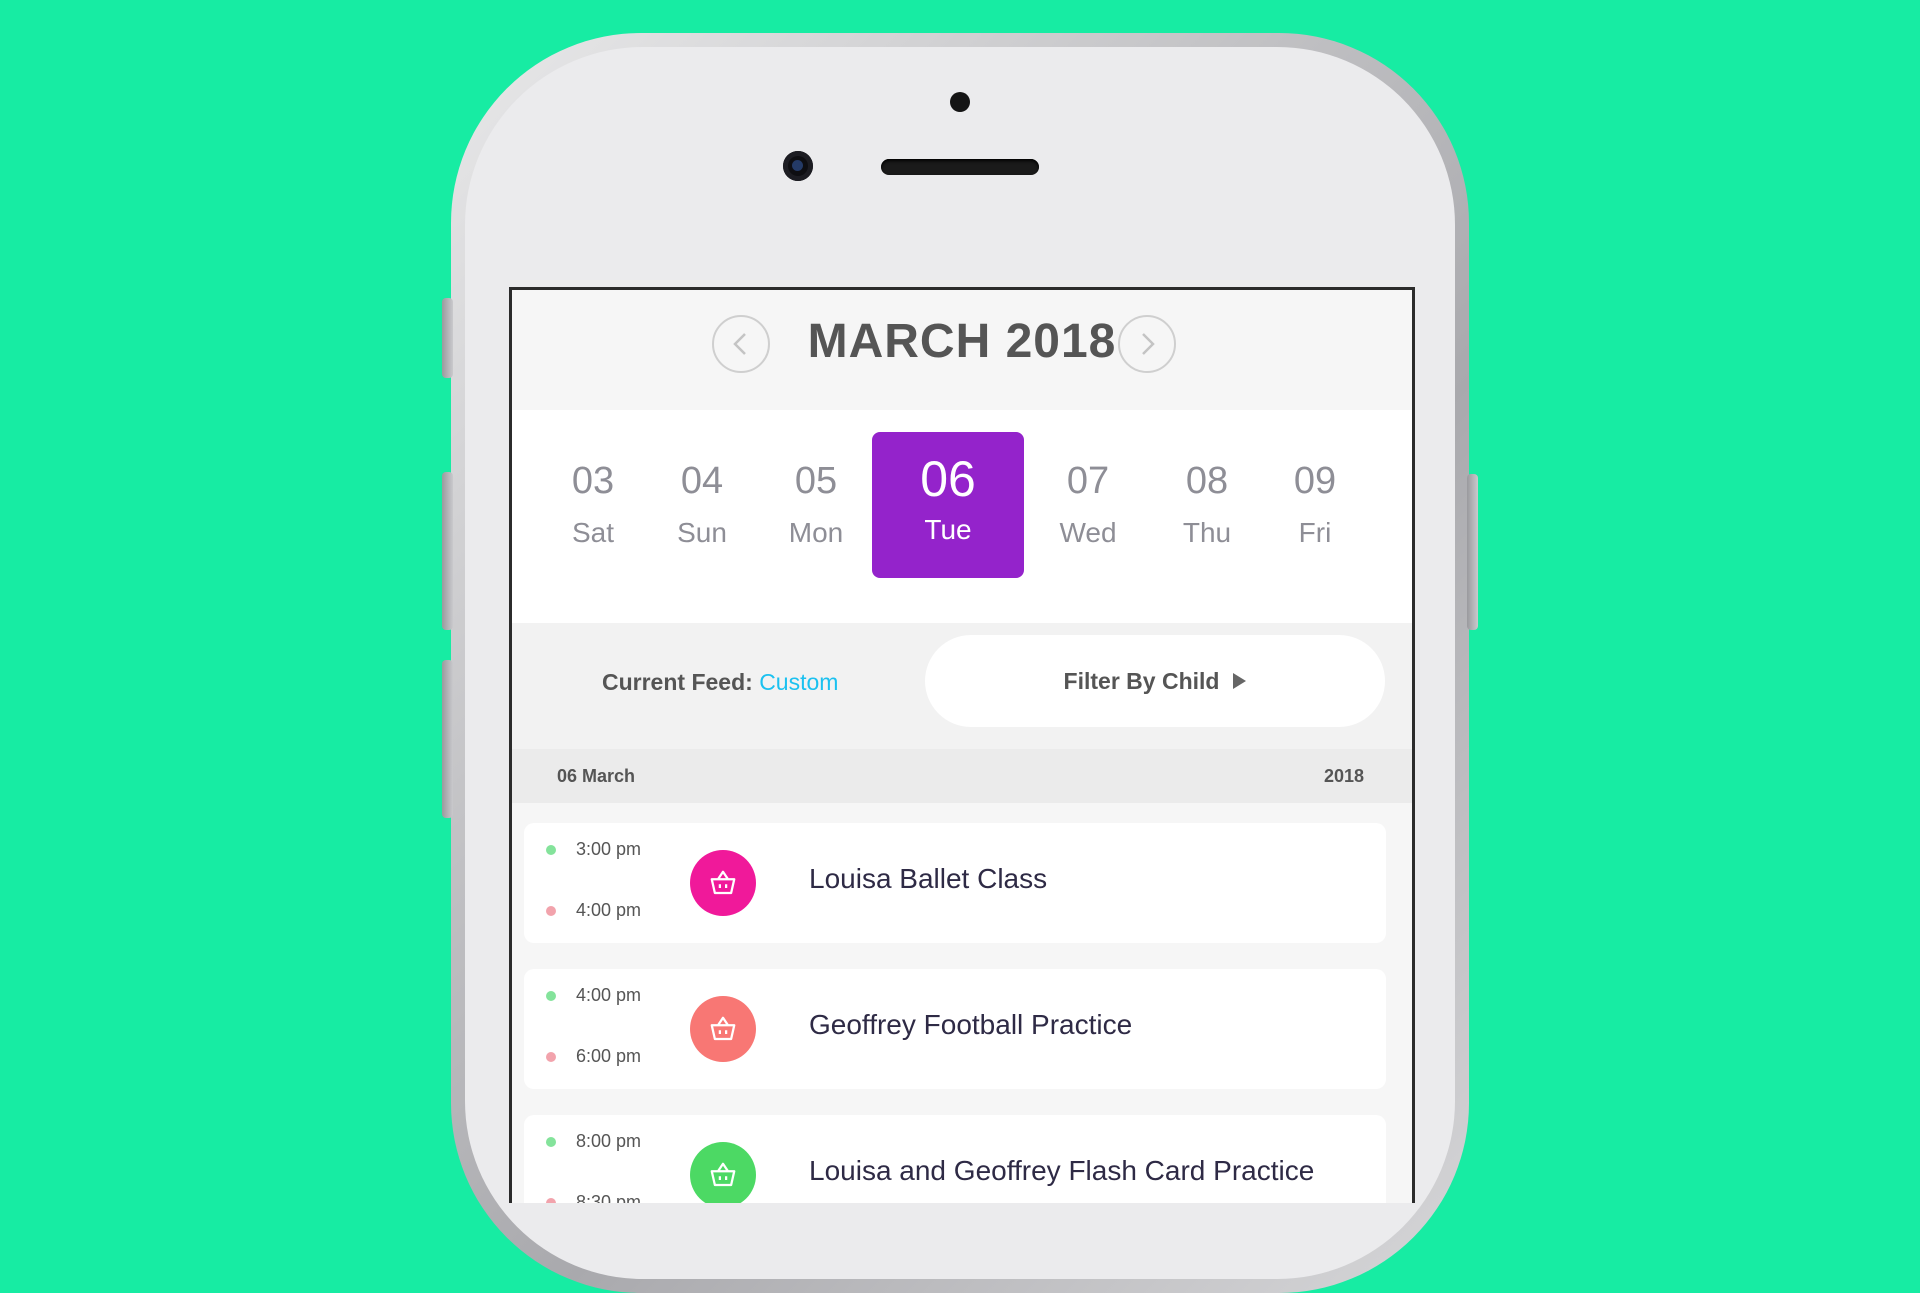  What do you see at coordinates (962, 776) in the screenshot?
I see `date-header: 06 March 2018` at bounding box center [962, 776].